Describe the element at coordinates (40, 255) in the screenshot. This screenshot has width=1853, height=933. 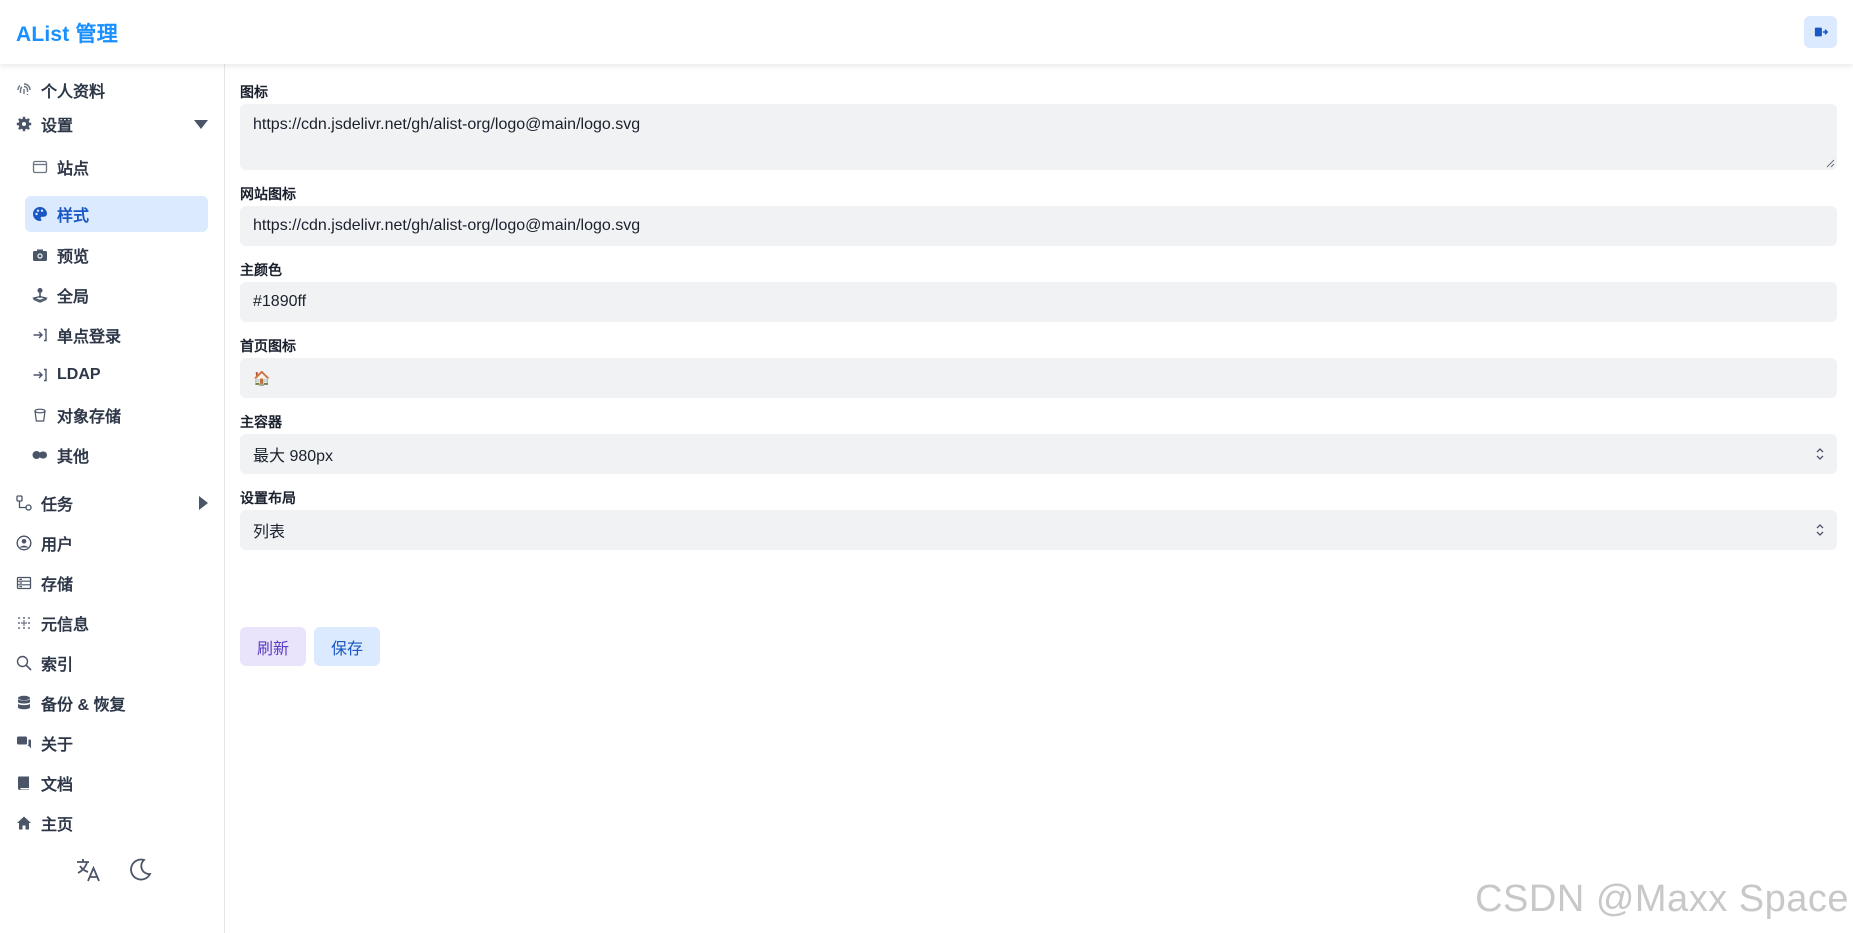
I see `camera-icon` at that location.